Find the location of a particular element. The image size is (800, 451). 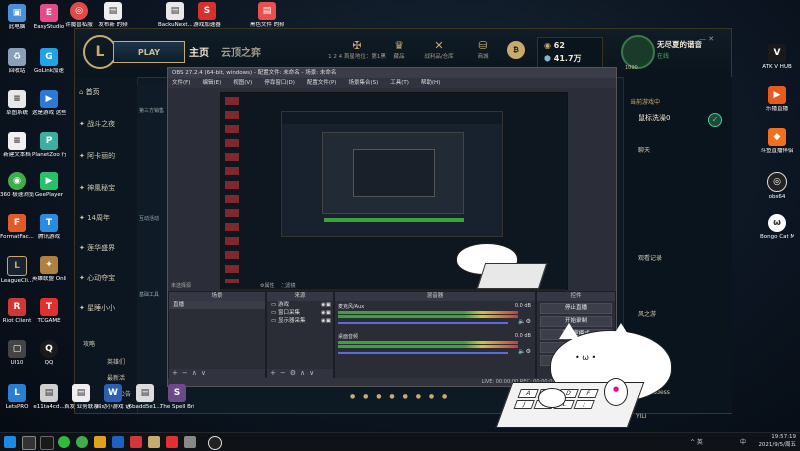

sidebar-item-2: ✦ 阿卡丽的 is located at coordinates (107, 156).